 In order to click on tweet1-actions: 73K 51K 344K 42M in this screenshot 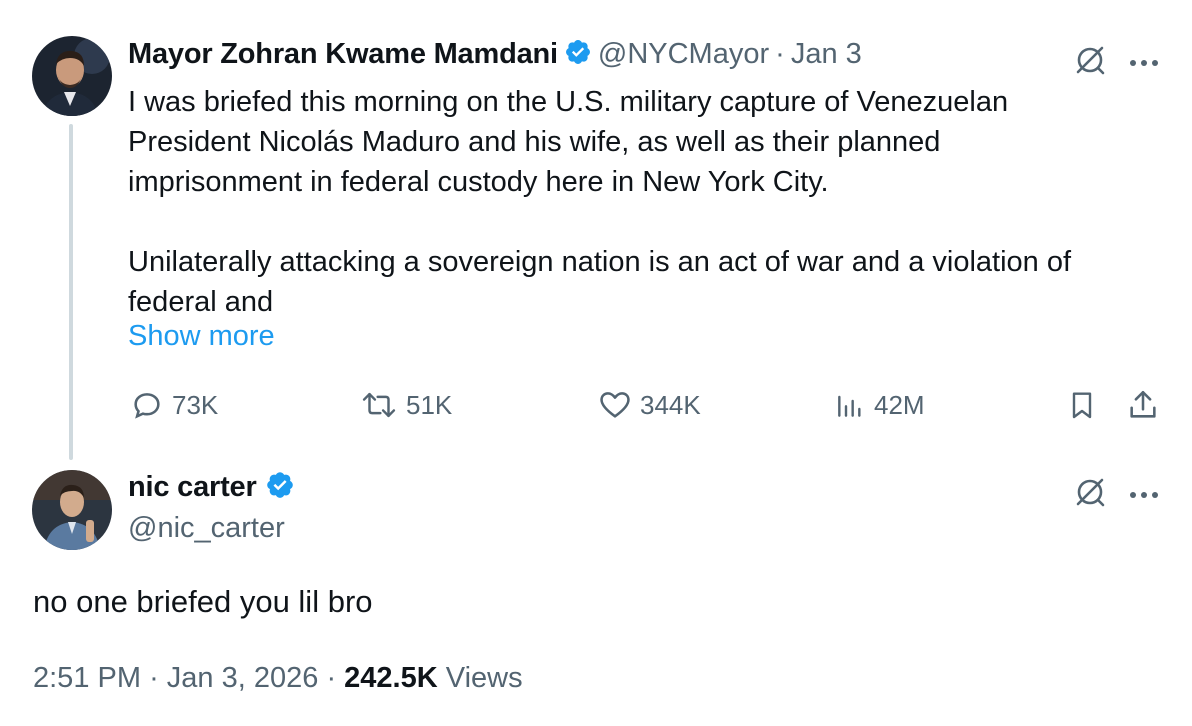, I will do `click(596, 406)`.